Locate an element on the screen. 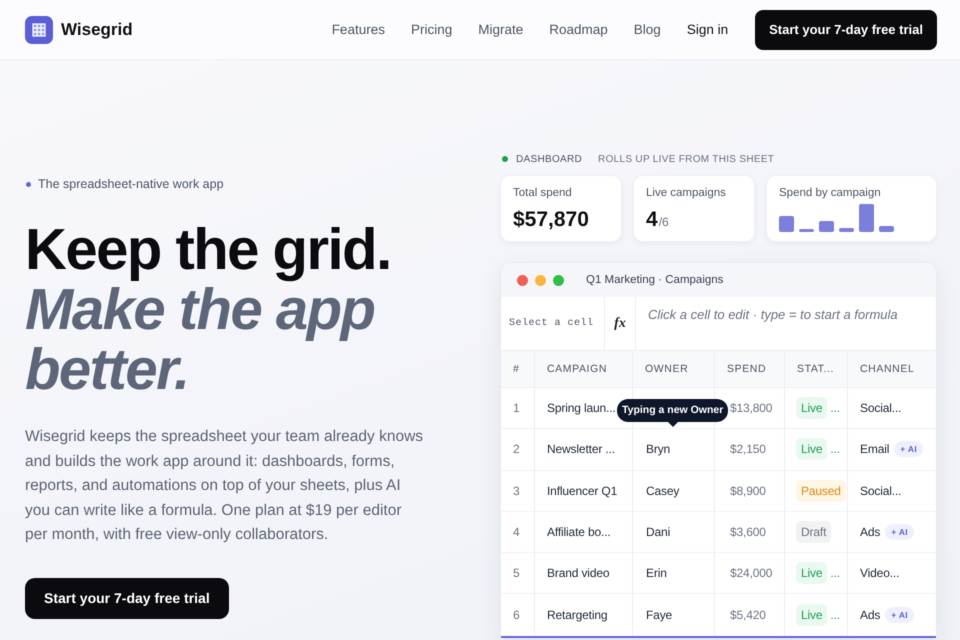 This screenshot has width=960, height=640. owner-cell: Bryn is located at coordinates (674, 449).